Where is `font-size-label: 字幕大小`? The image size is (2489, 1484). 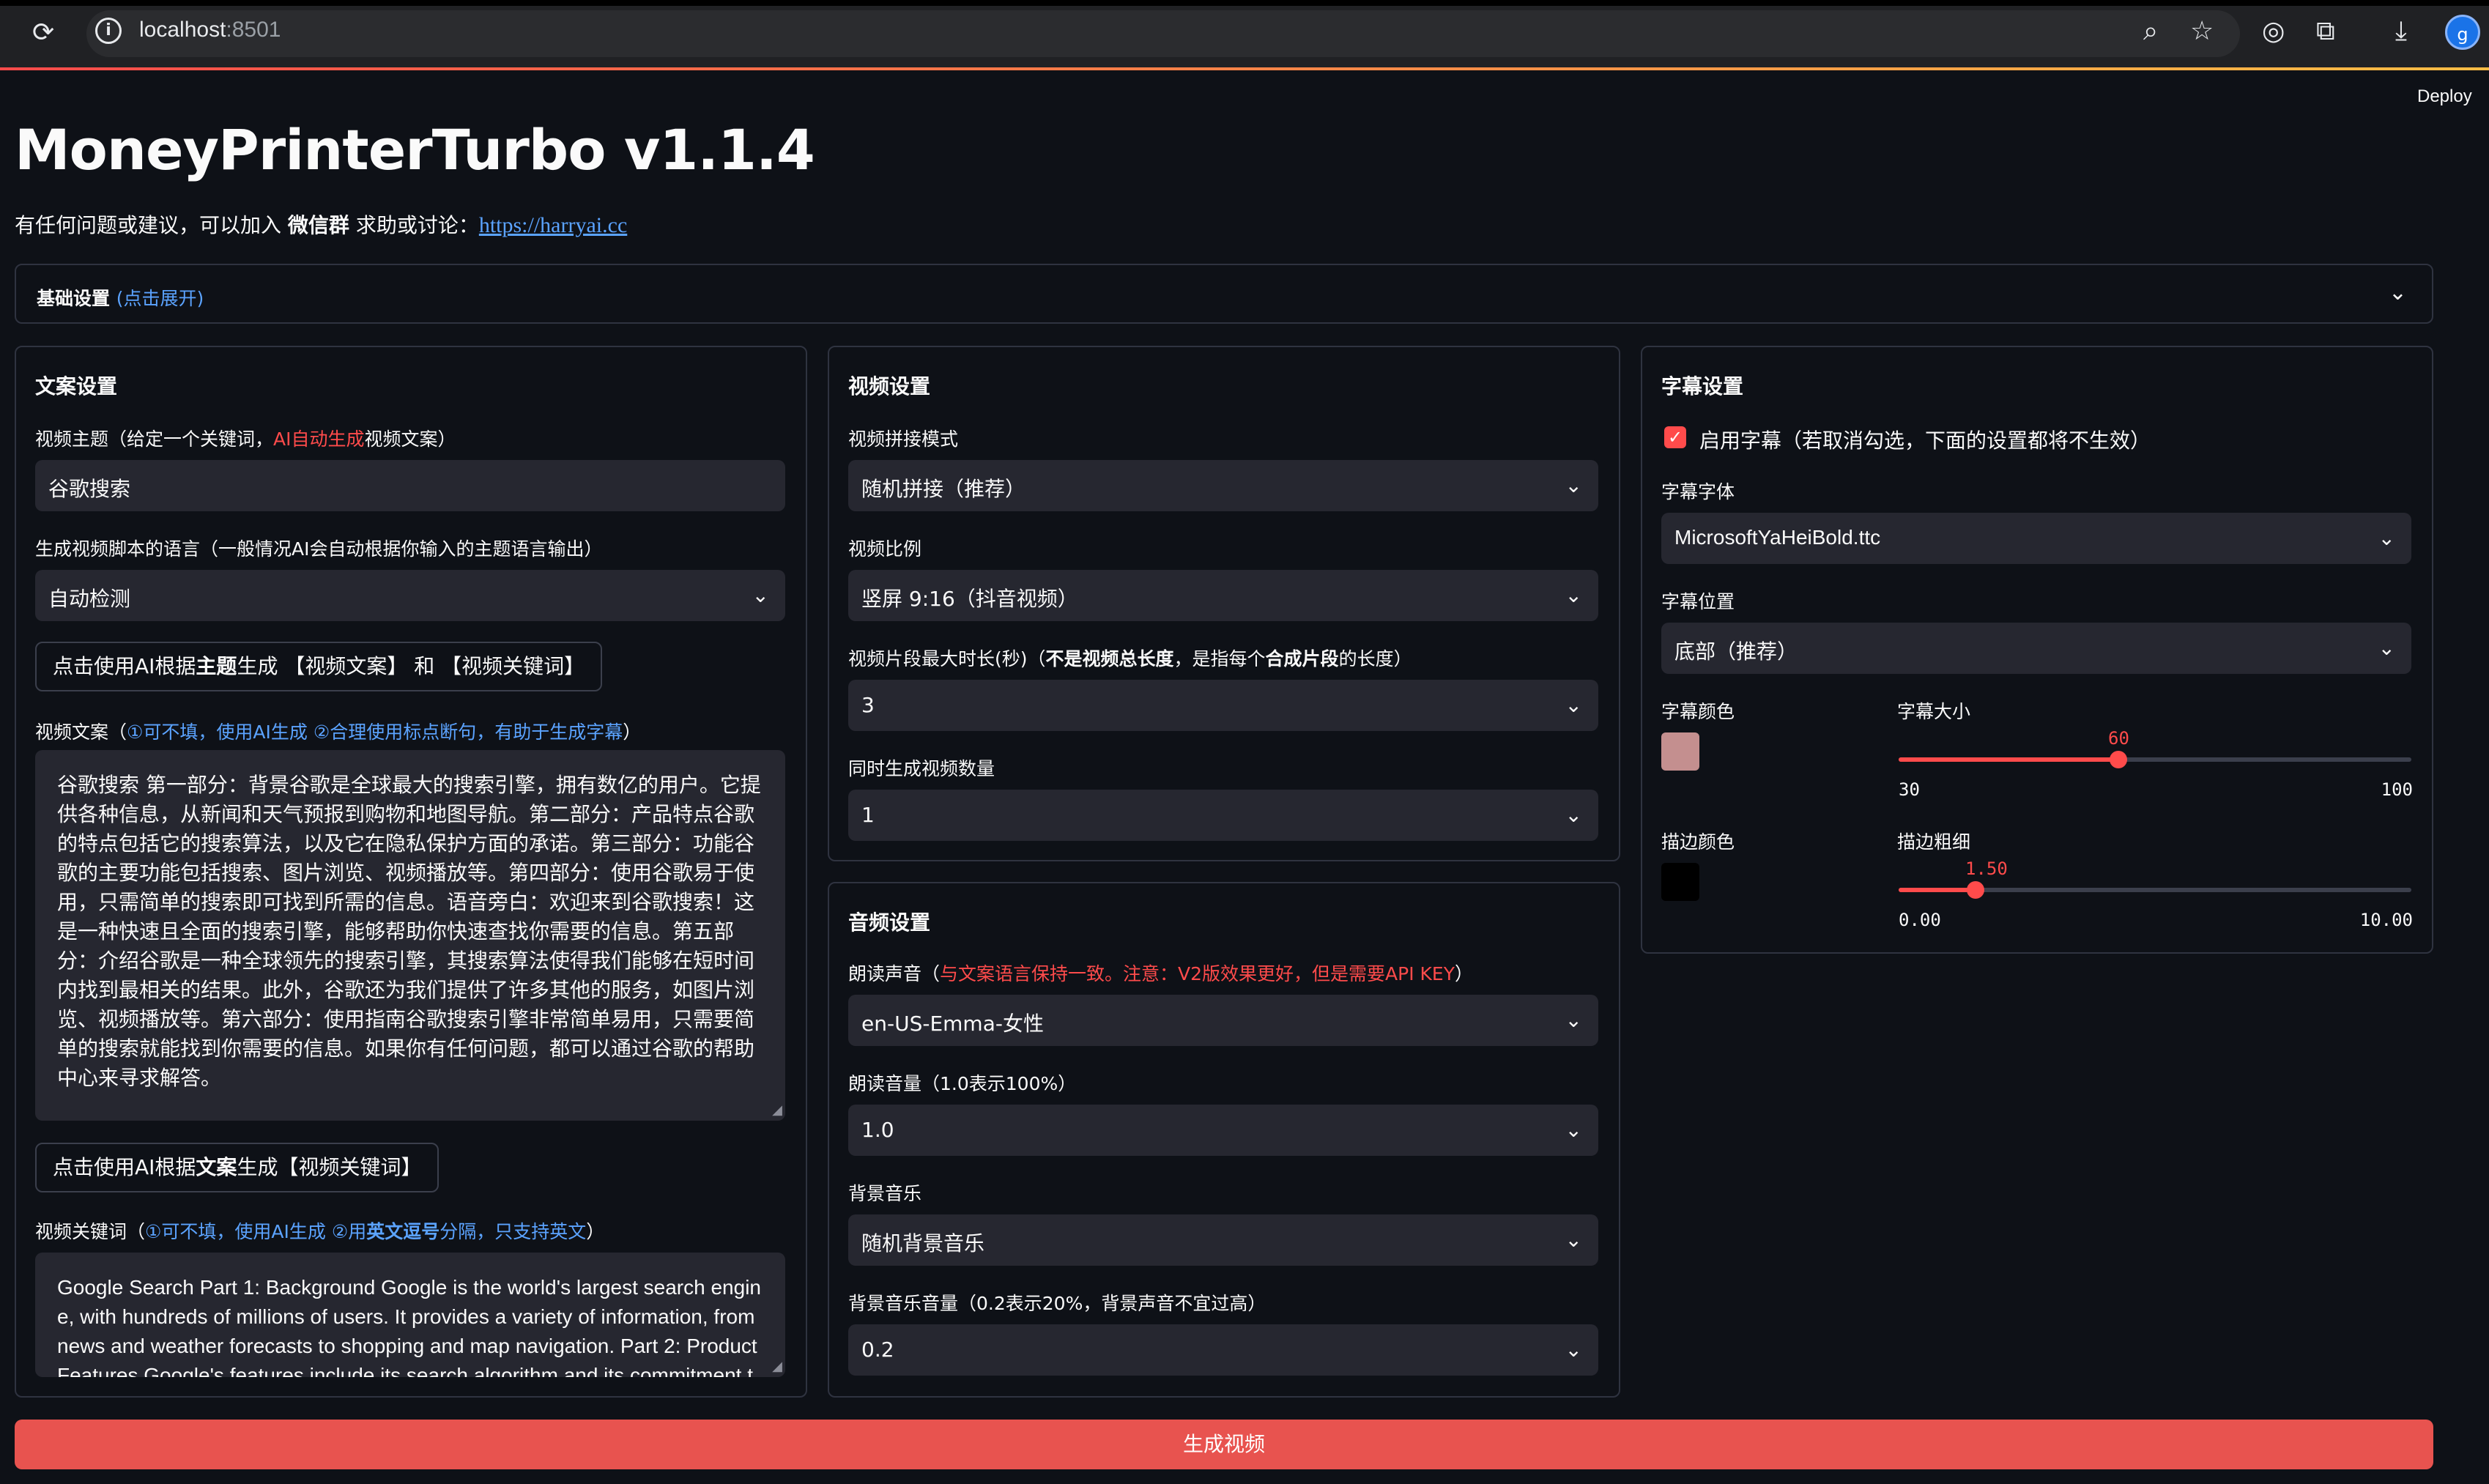 font-size-label: 字幕大小 is located at coordinates (1934, 711).